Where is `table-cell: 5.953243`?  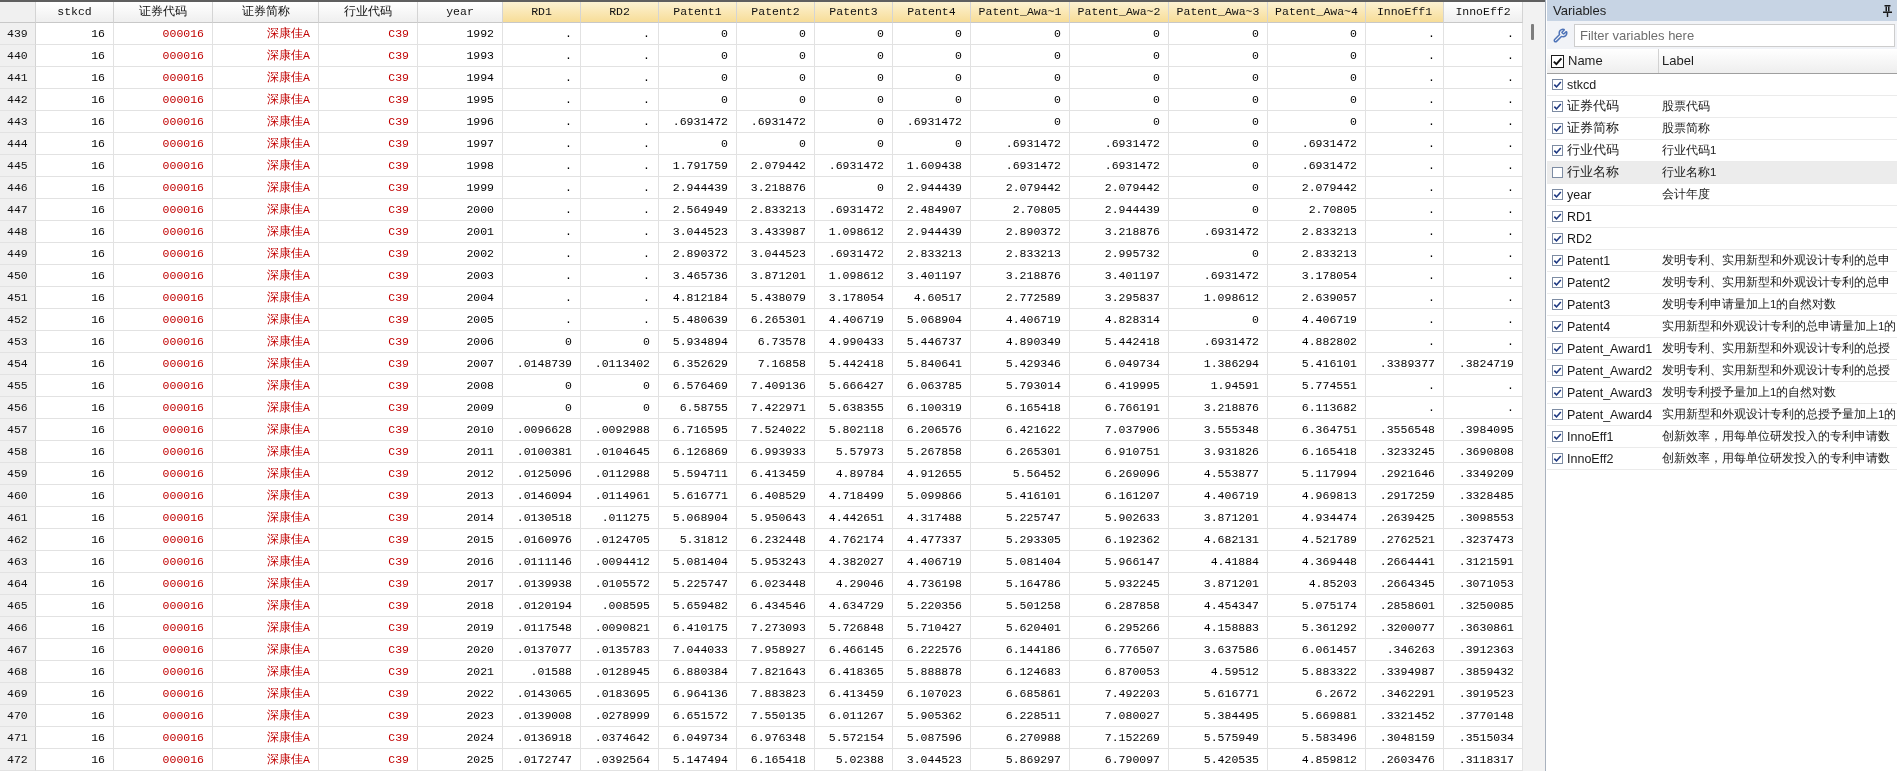 table-cell: 5.953243 is located at coordinates (776, 562).